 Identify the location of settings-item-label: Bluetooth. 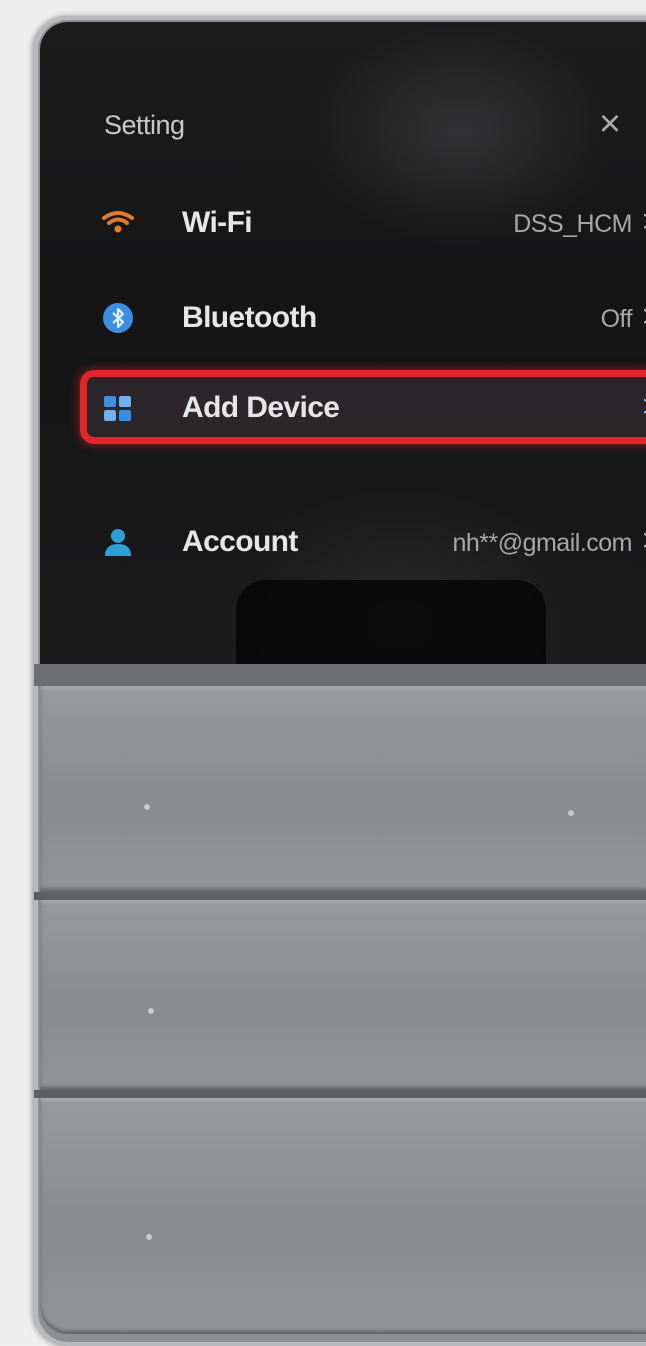
(249, 317).